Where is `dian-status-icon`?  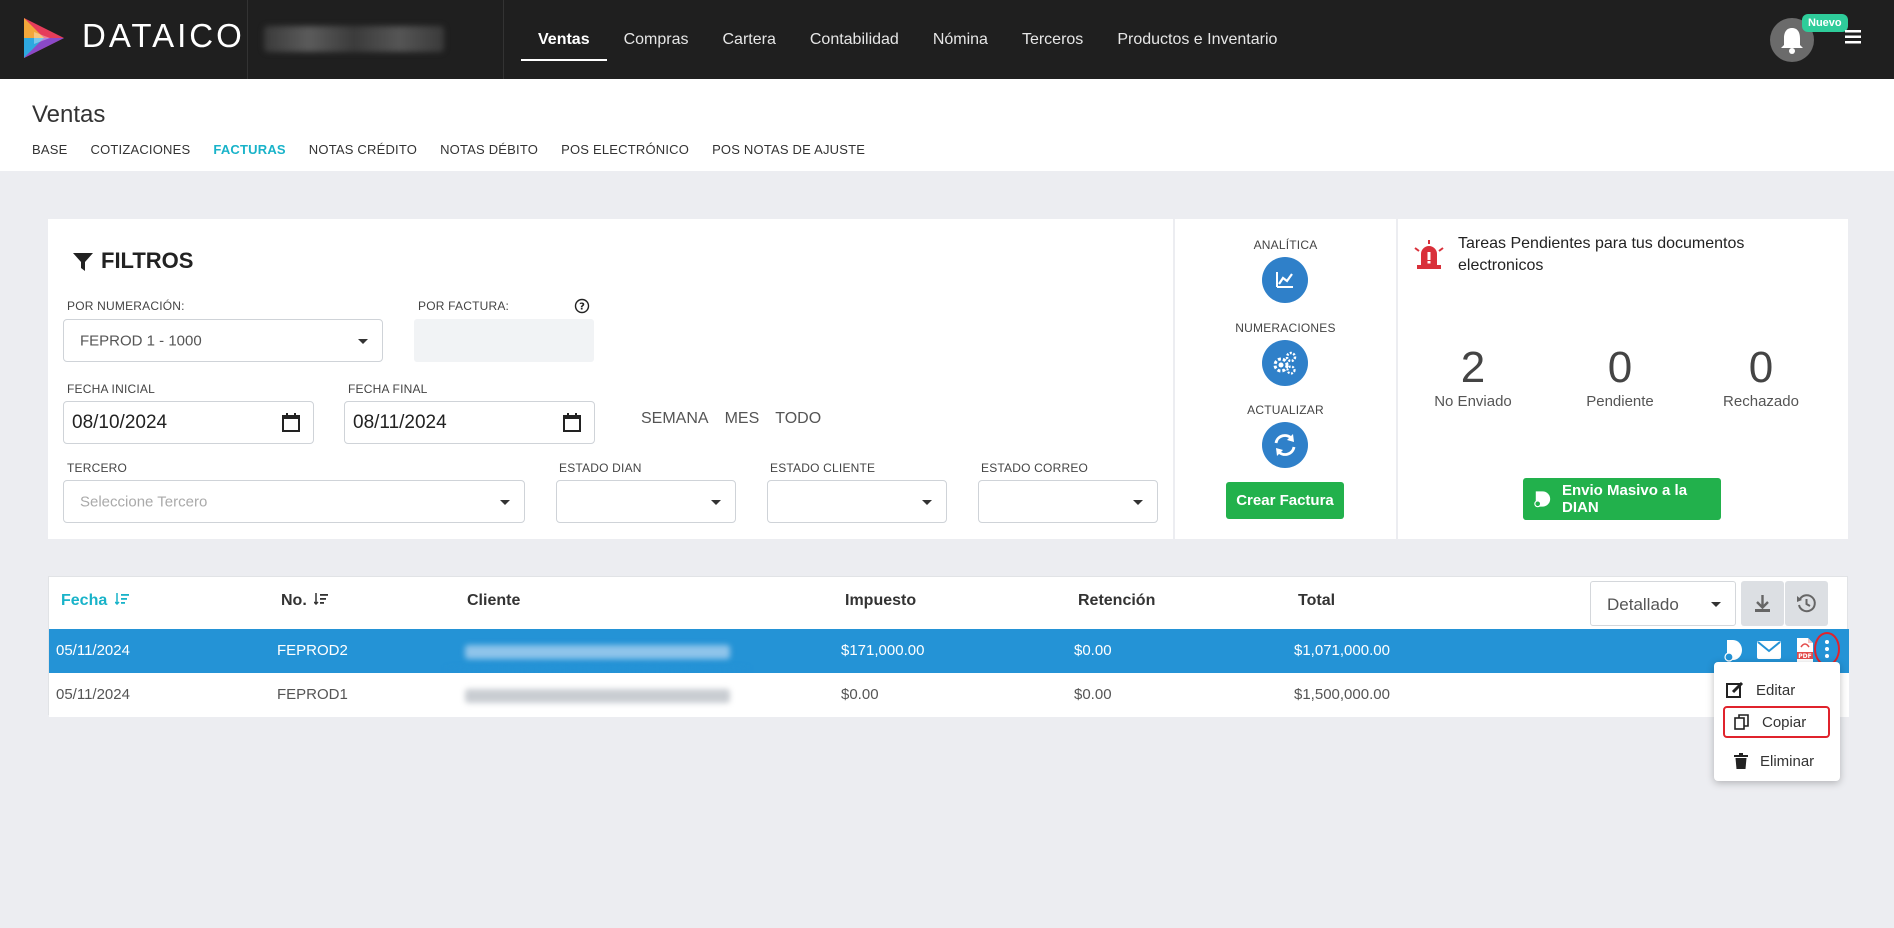 dian-status-icon is located at coordinates (1734, 651).